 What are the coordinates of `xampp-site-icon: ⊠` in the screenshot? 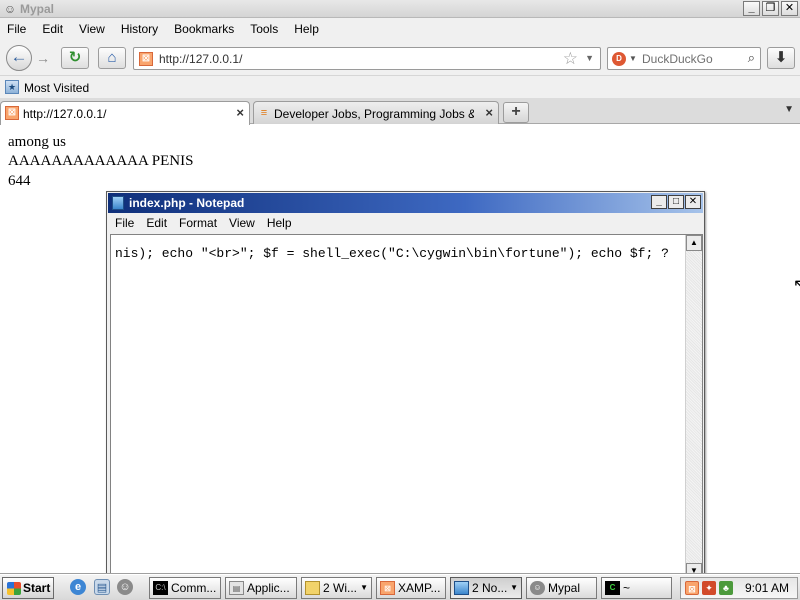 It's located at (146, 59).